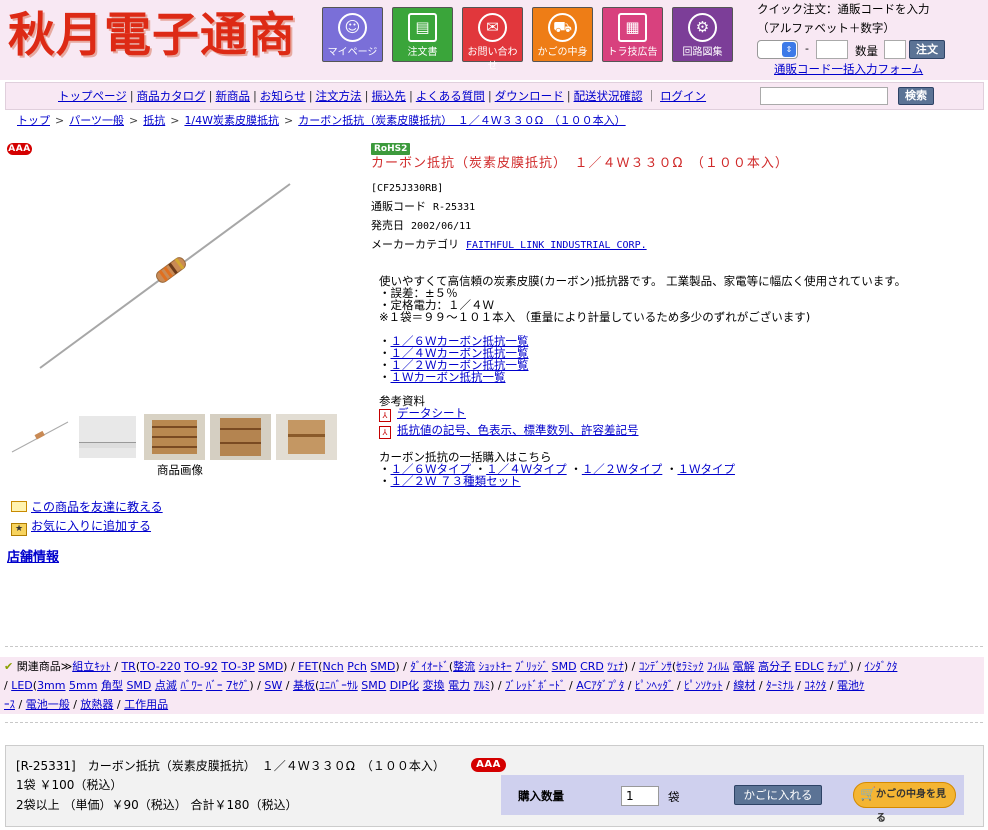 The width and height of the screenshot is (988, 830). Describe the element at coordinates (166, 685) in the screenshot. I see `related-link: 点滅` at that location.